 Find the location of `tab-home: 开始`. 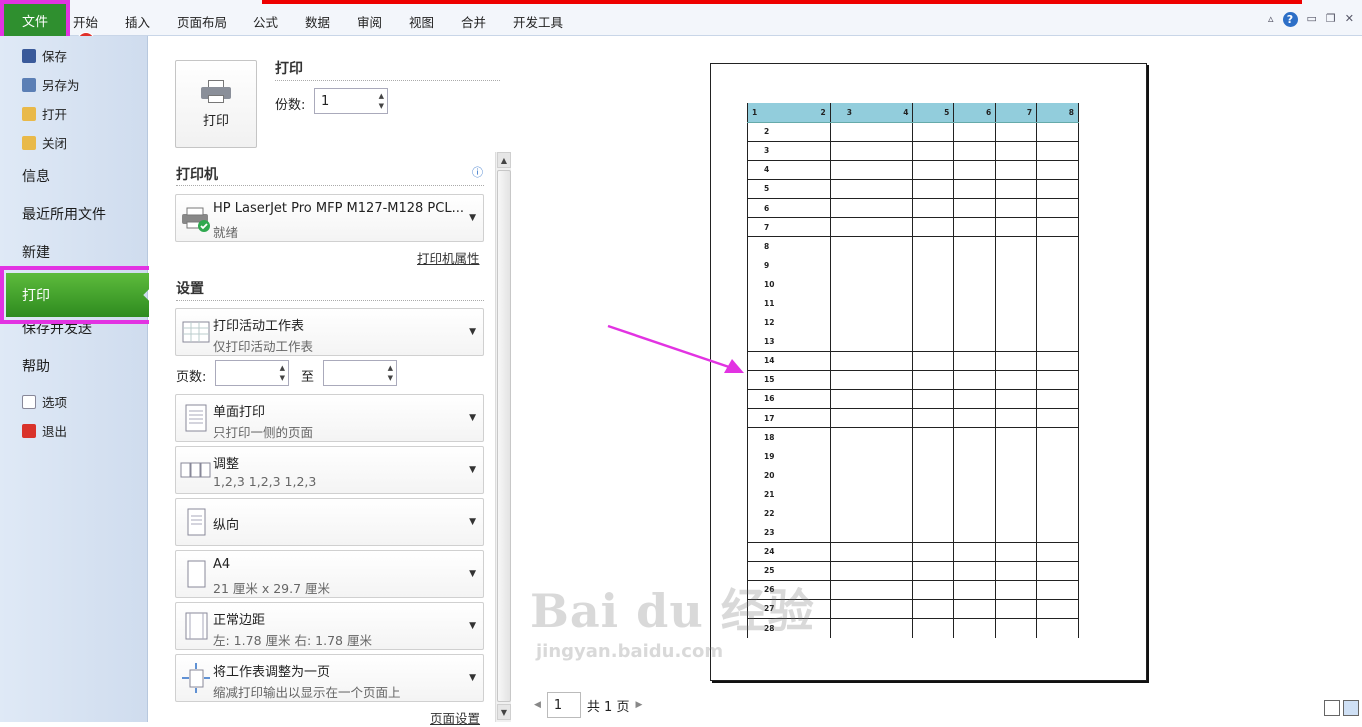

tab-home: 开始 is located at coordinates (85, 21).